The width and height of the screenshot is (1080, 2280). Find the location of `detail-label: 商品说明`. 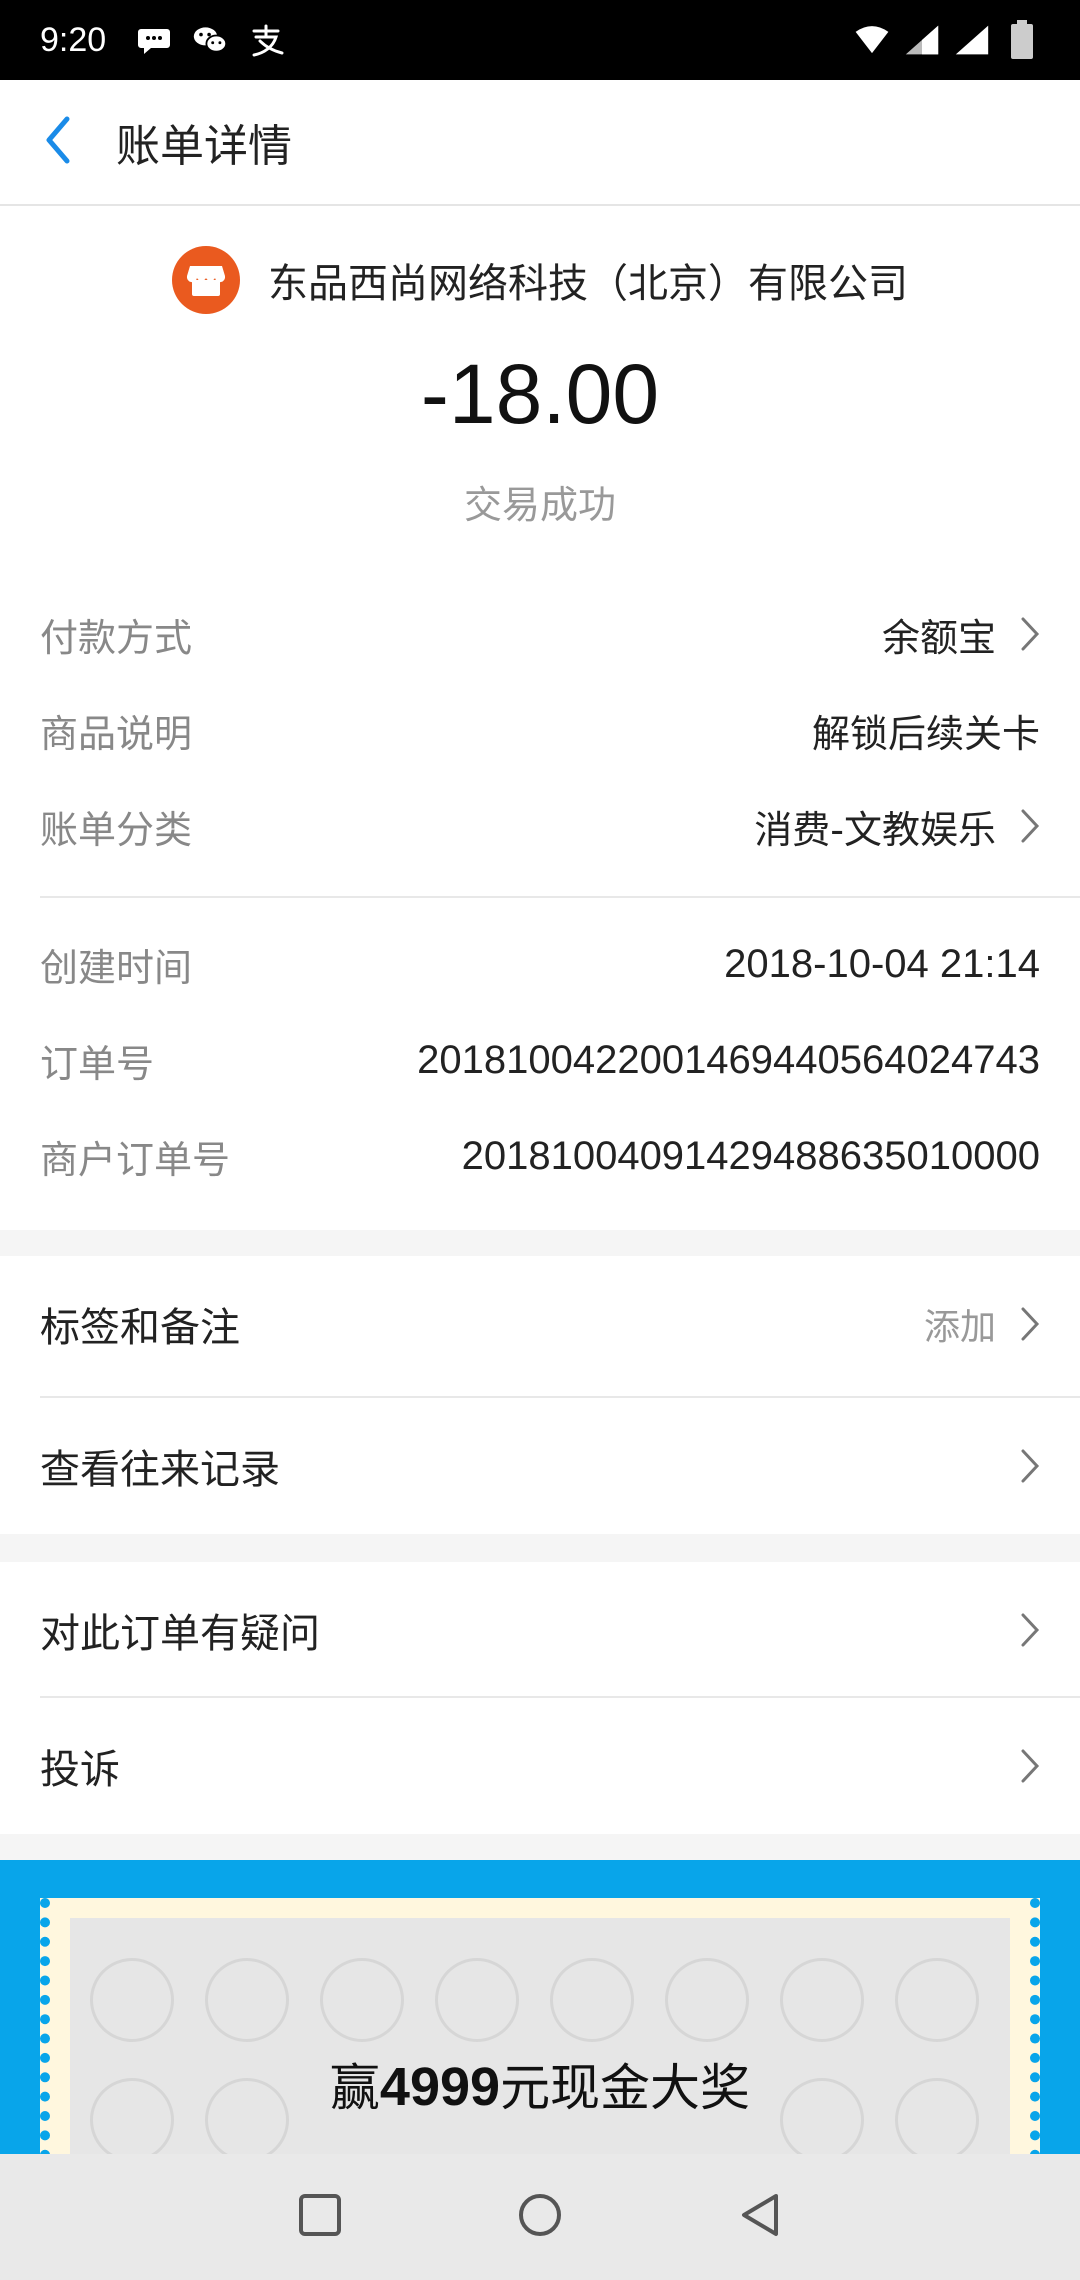

detail-label: 商品说明 is located at coordinates (116, 733).